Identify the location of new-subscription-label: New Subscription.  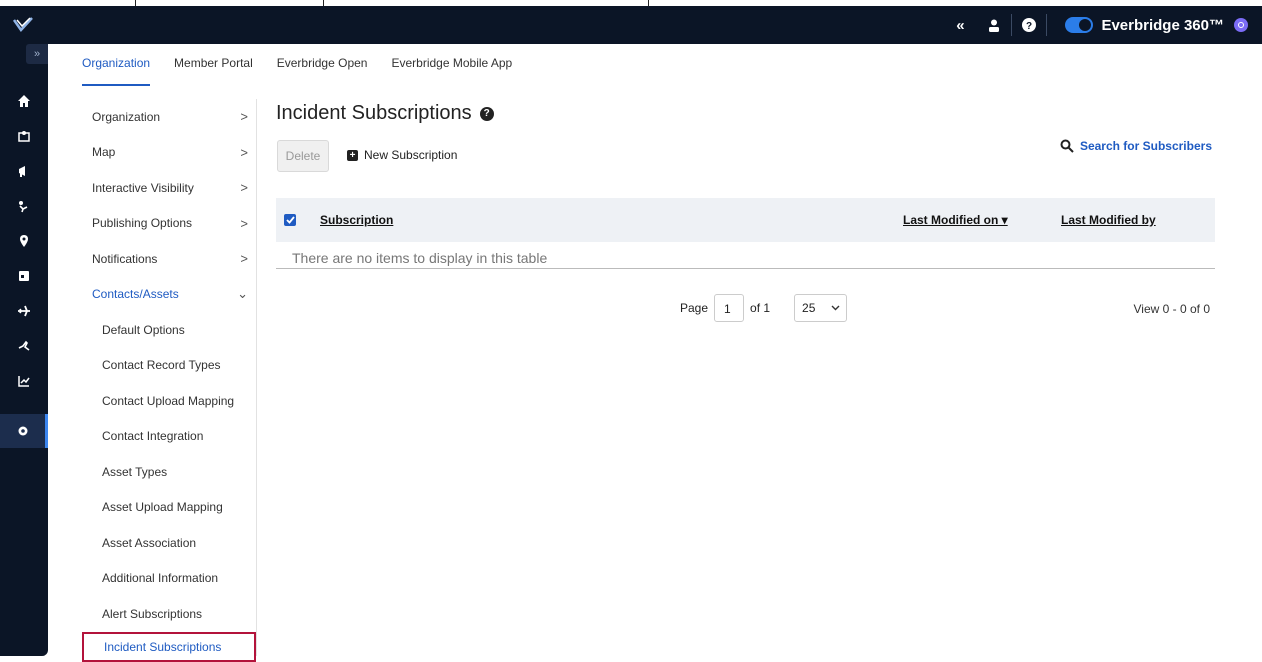
(411, 155).